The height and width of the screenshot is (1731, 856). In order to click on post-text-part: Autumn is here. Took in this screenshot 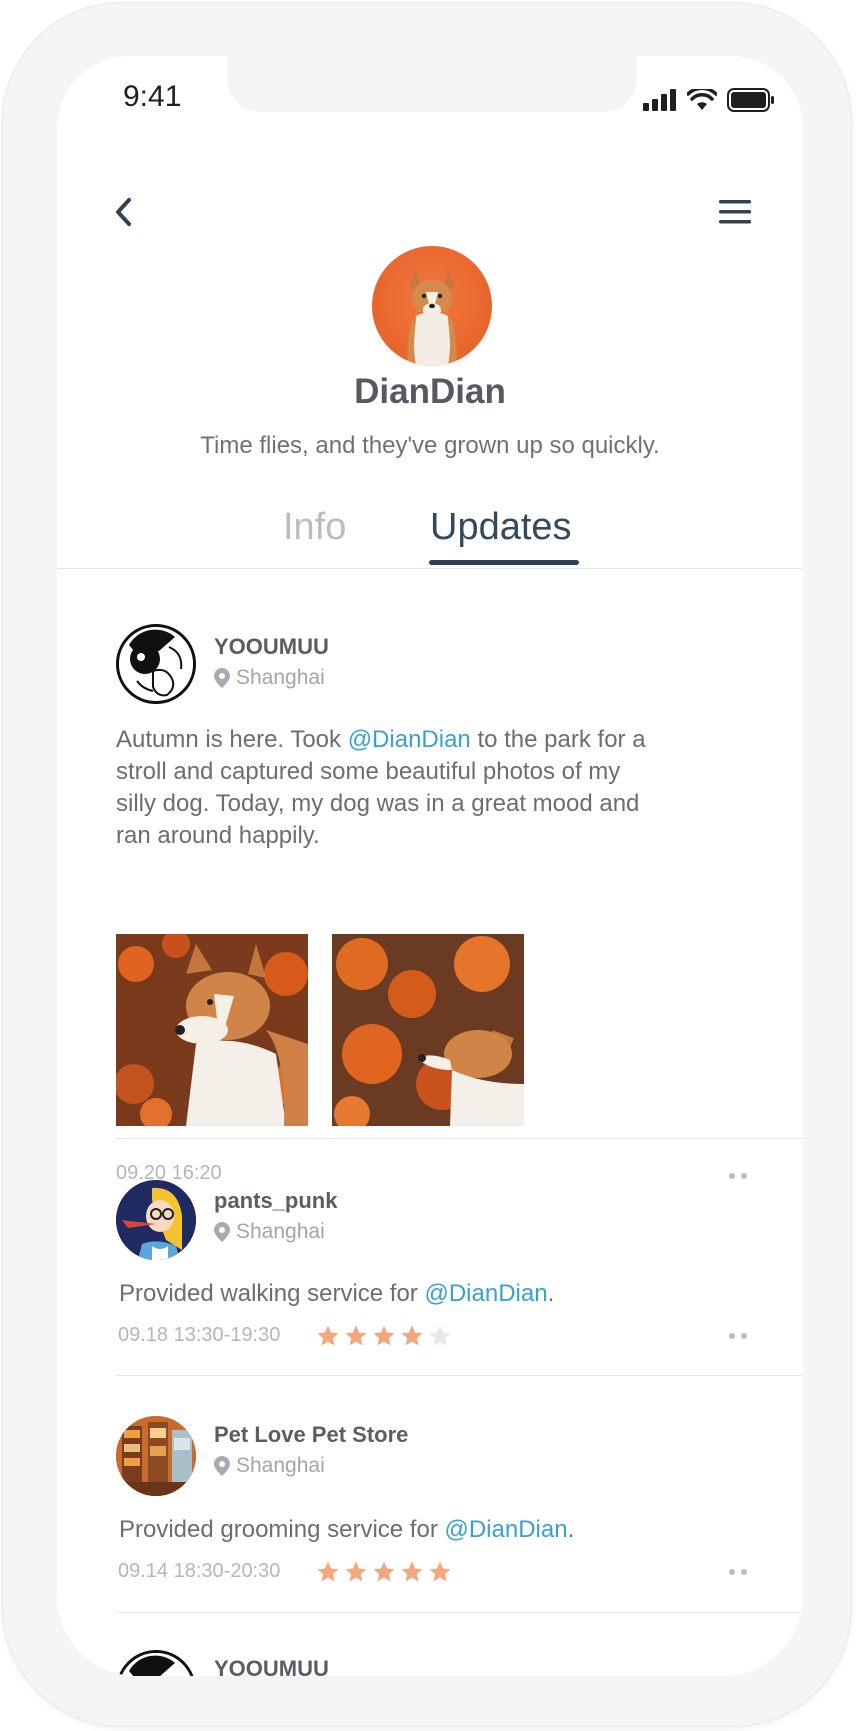, I will do `click(232, 739)`.